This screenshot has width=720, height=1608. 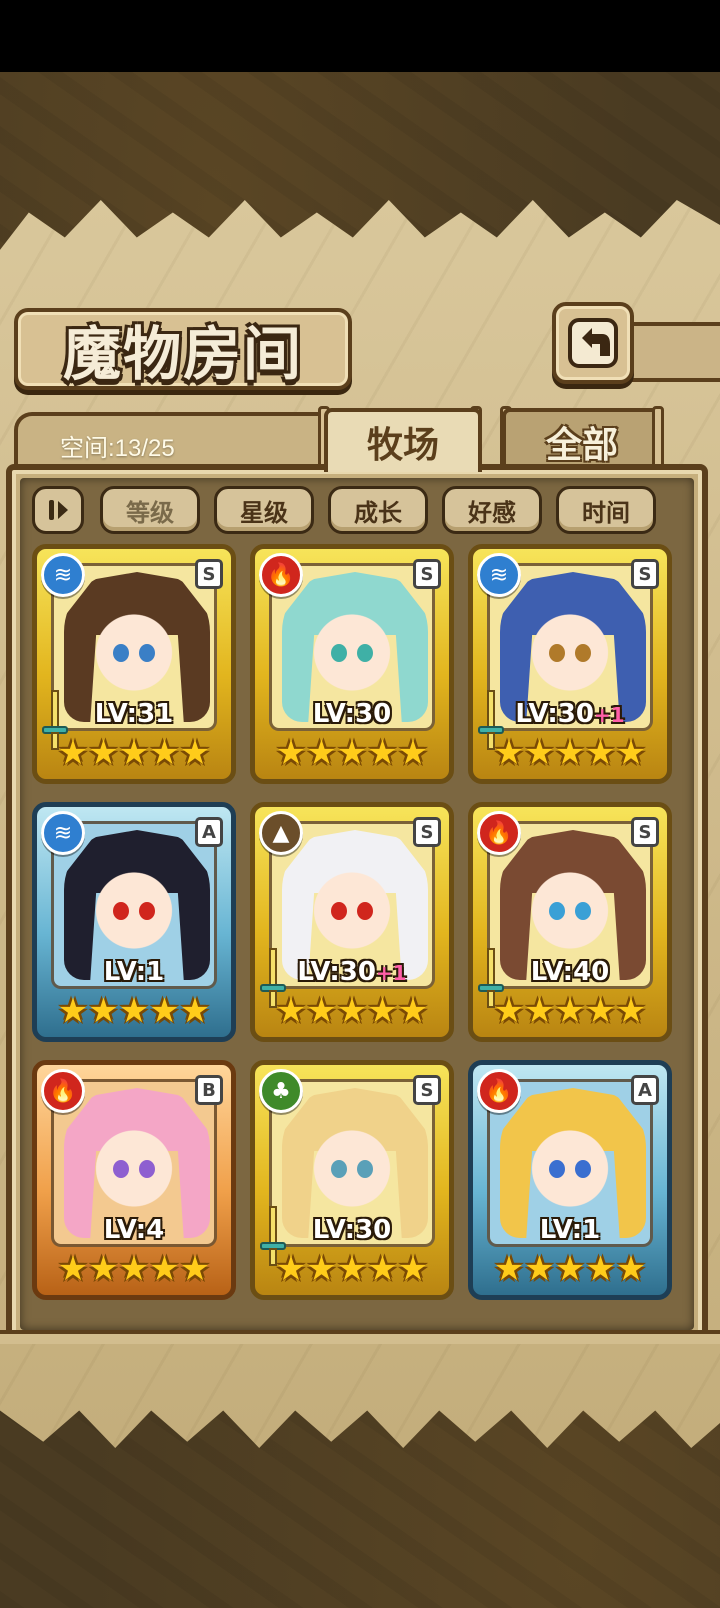 I want to click on back-strip, so click(x=674, y=352).